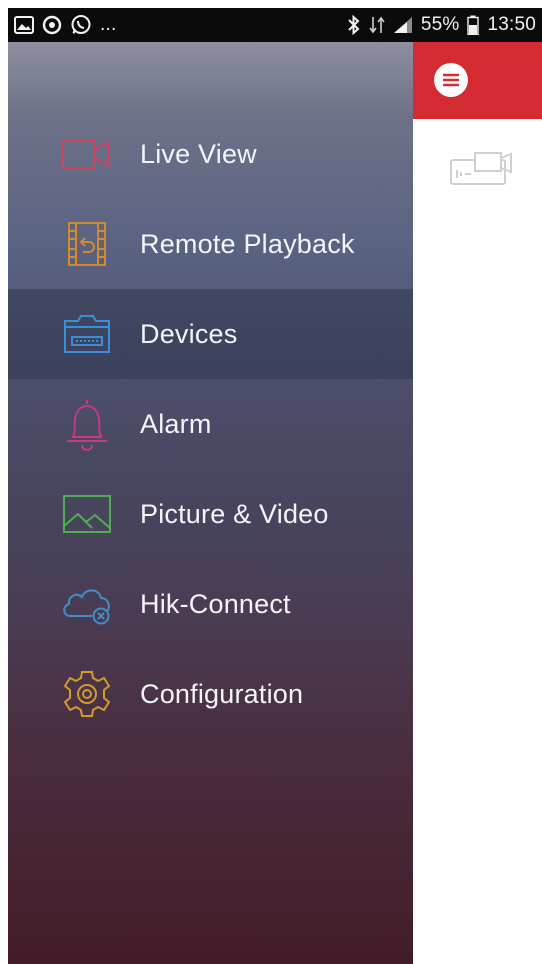 The image size is (542, 964). What do you see at coordinates (354, 25) in the screenshot?
I see `bluetooth-icon` at bounding box center [354, 25].